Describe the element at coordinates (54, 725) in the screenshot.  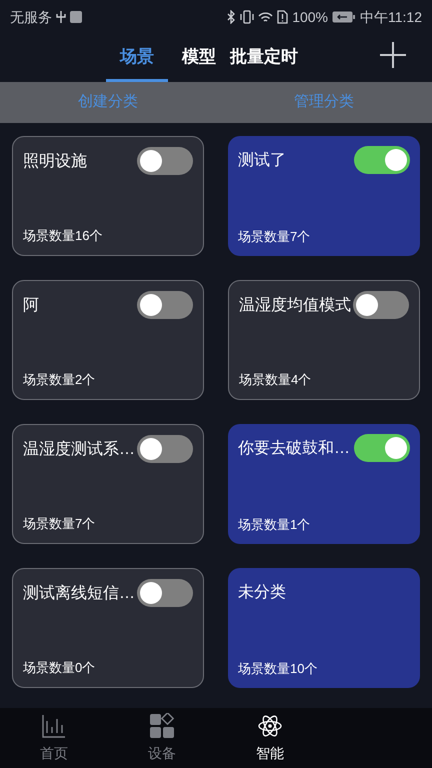
I see `bar-chart-icon` at that location.